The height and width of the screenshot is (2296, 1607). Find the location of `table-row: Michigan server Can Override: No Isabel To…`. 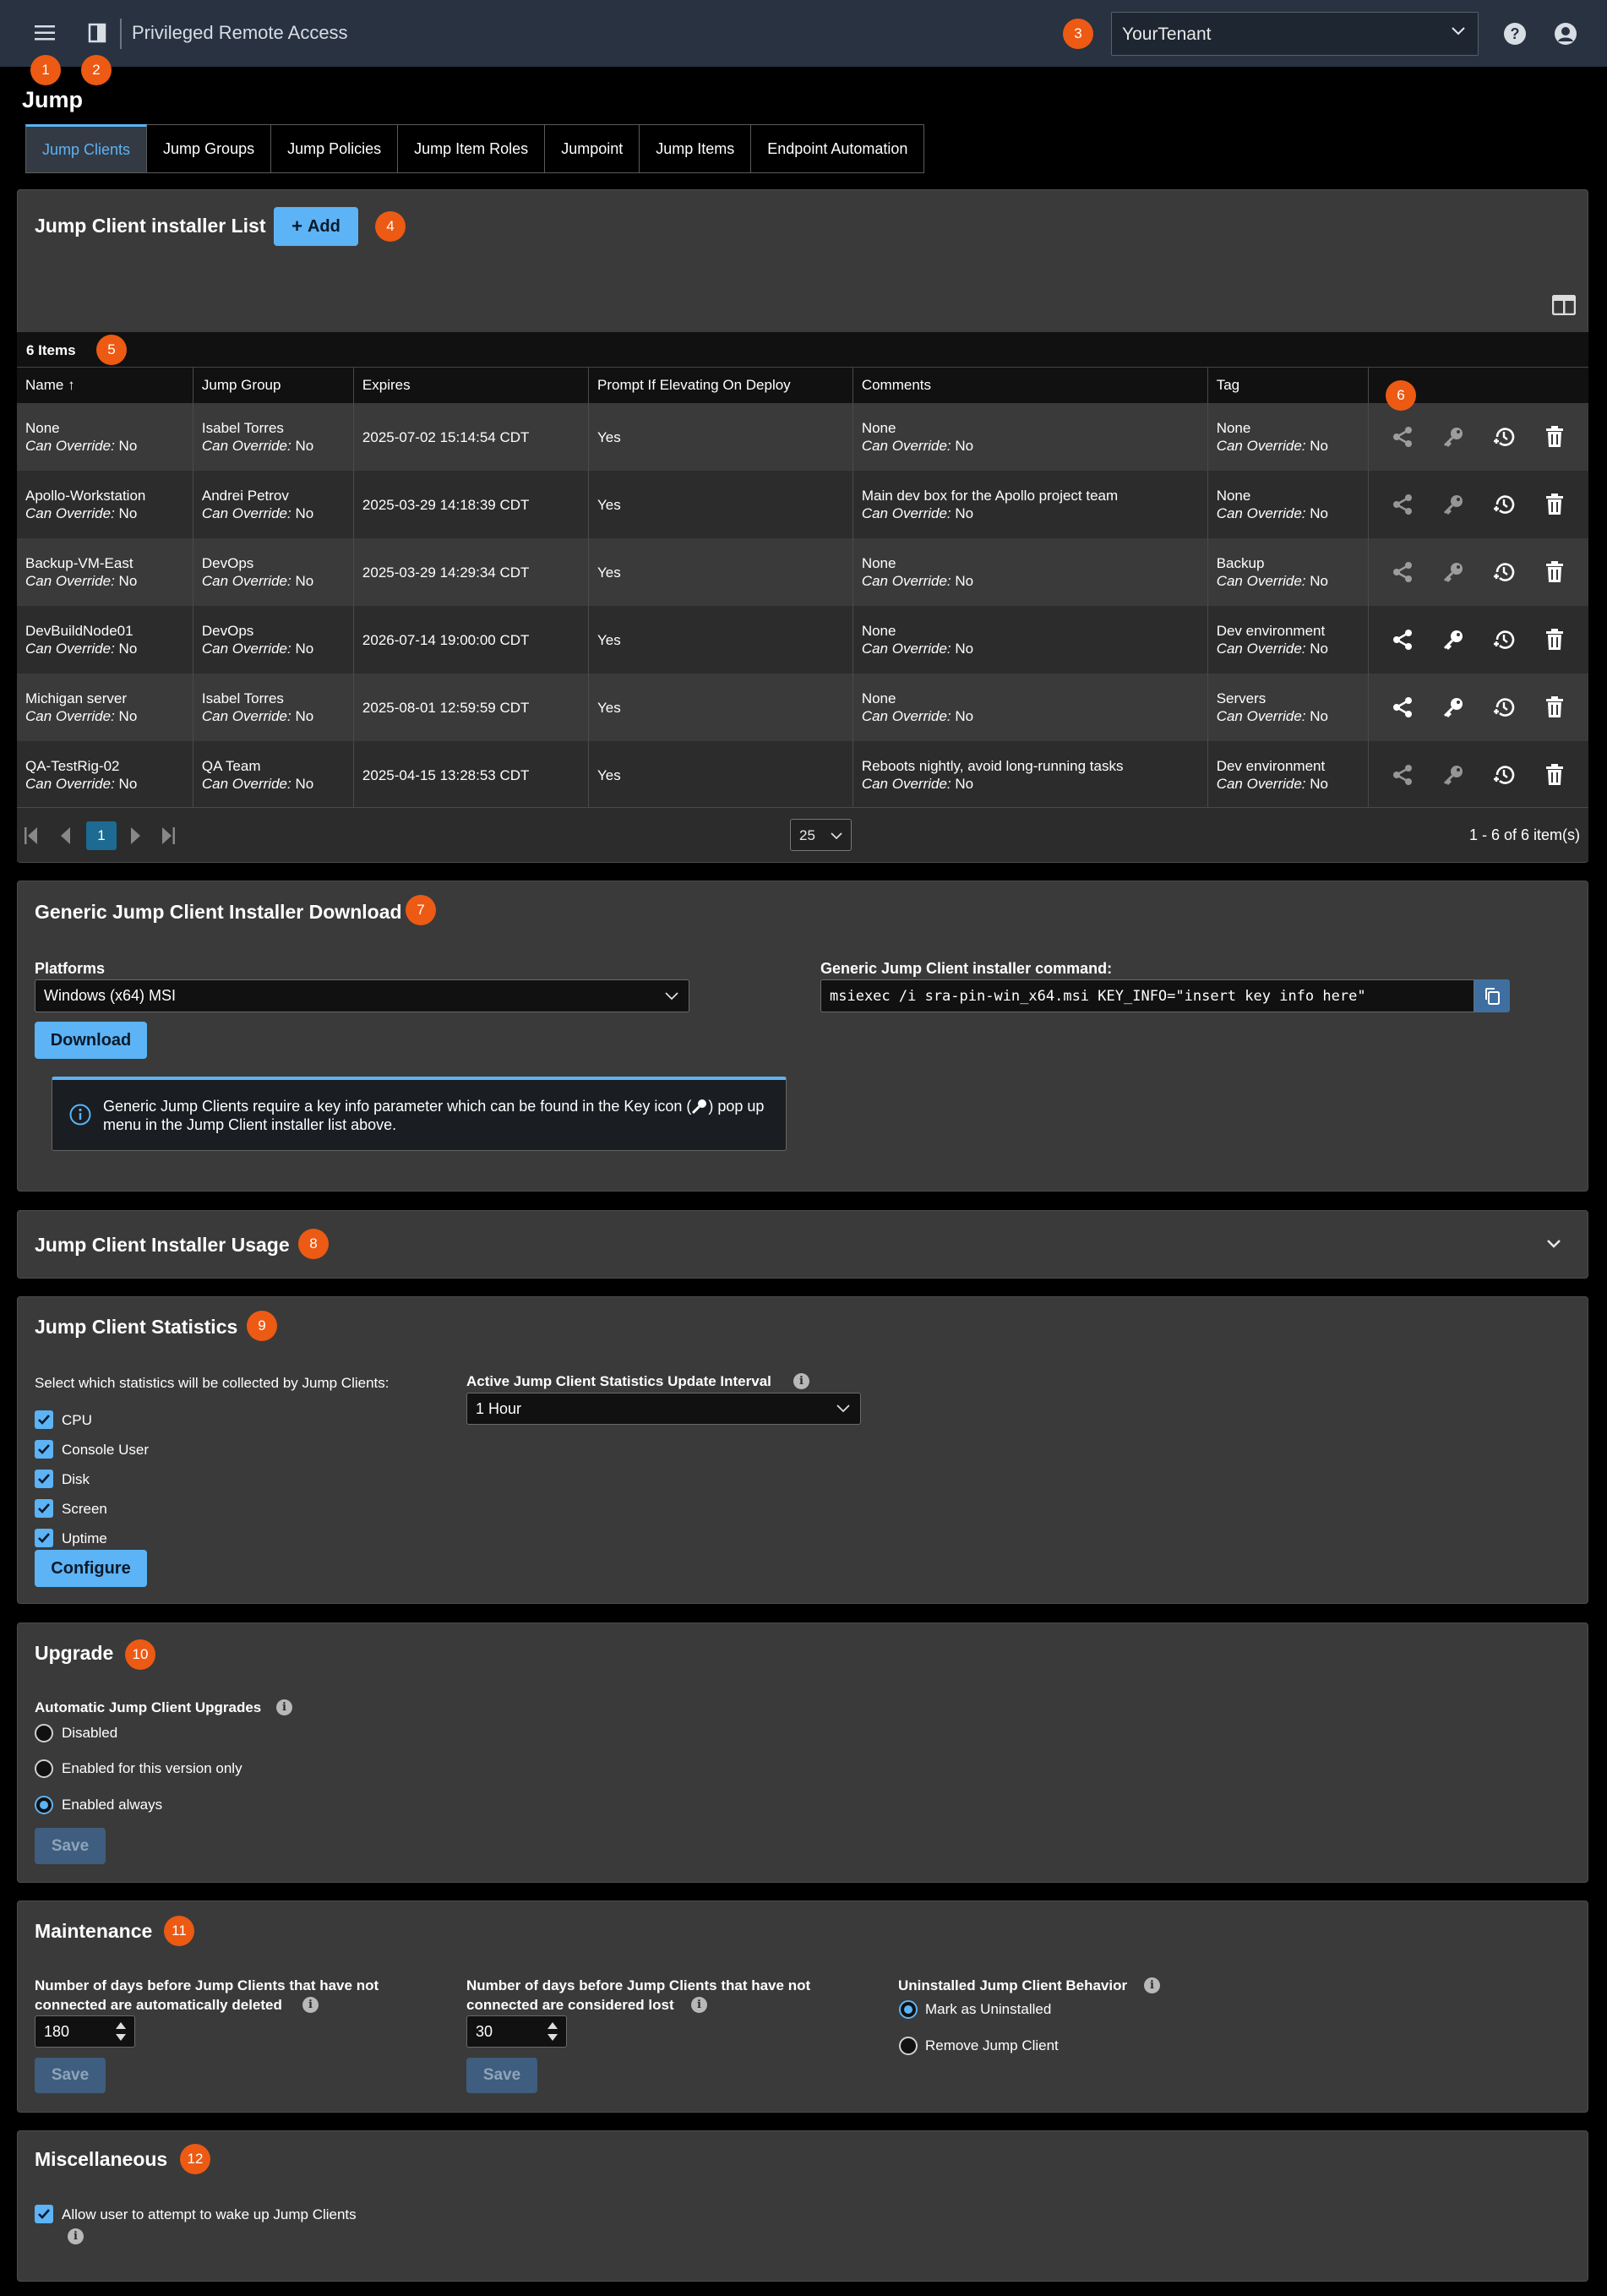

table-row: Michigan server Can Override: No Isabel To… is located at coordinates (803, 707).